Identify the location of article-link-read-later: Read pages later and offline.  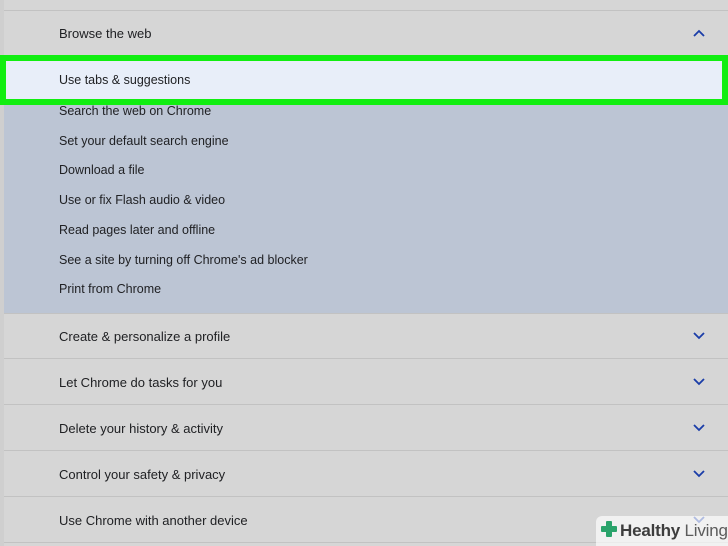
(137, 230).